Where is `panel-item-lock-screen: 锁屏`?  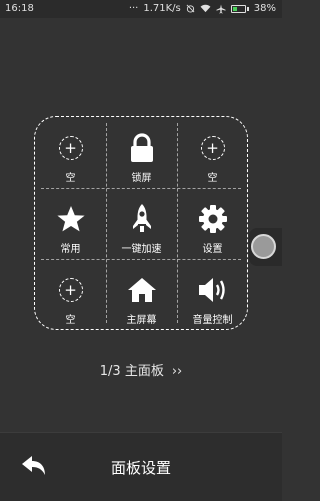 panel-item-lock-screen: 锁屏 is located at coordinates (141, 152).